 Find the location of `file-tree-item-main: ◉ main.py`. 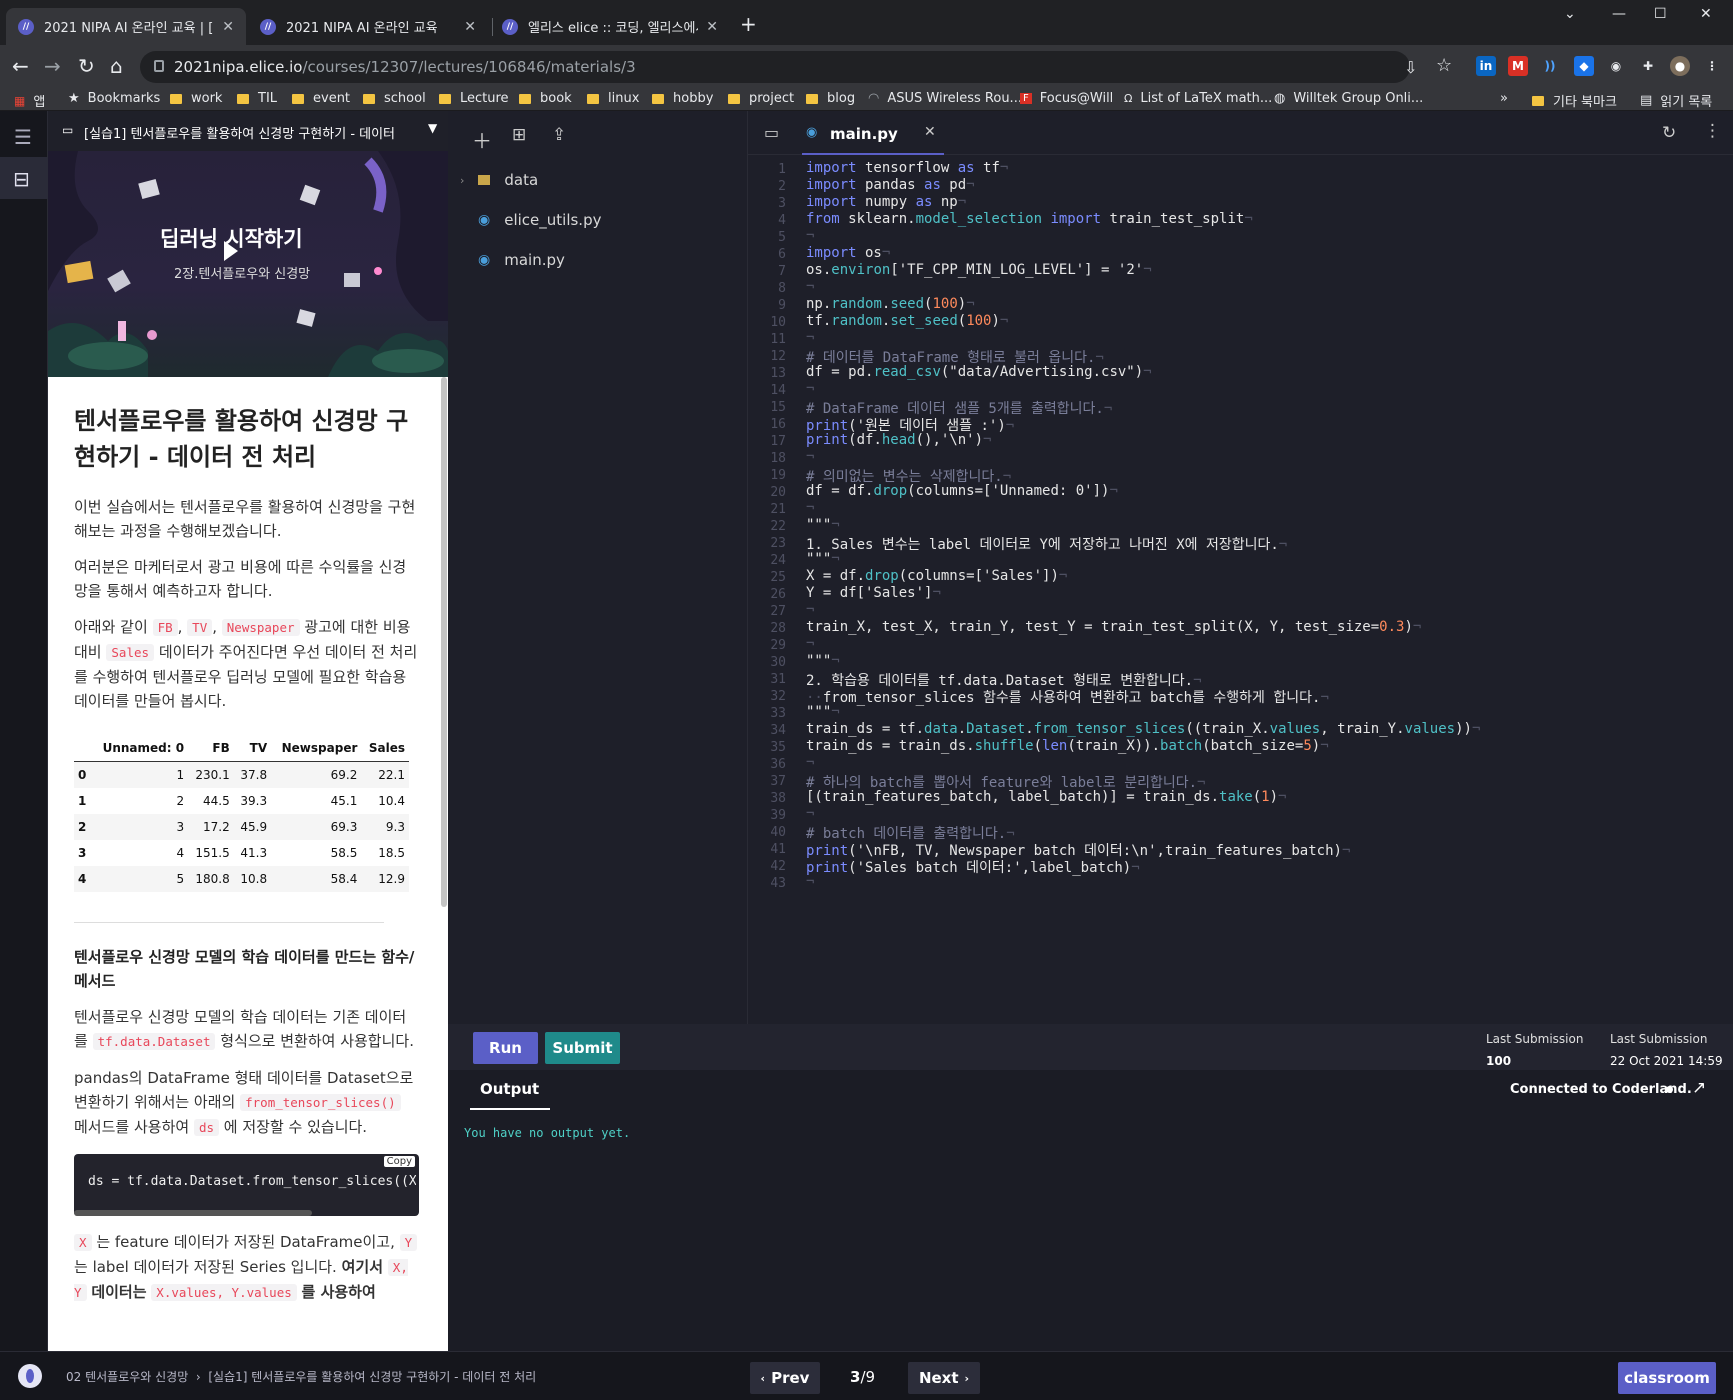

file-tree-item-main: ◉ main.py is located at coordinates (521, 260).